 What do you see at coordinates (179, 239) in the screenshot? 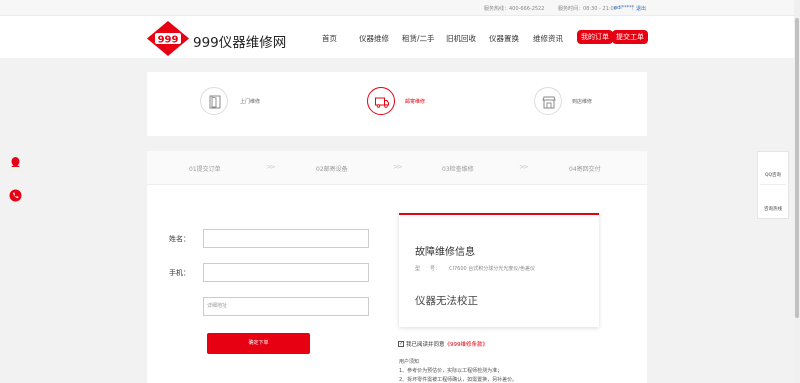
I see `name-label: 姓名：` at bounding box center [179, 239].